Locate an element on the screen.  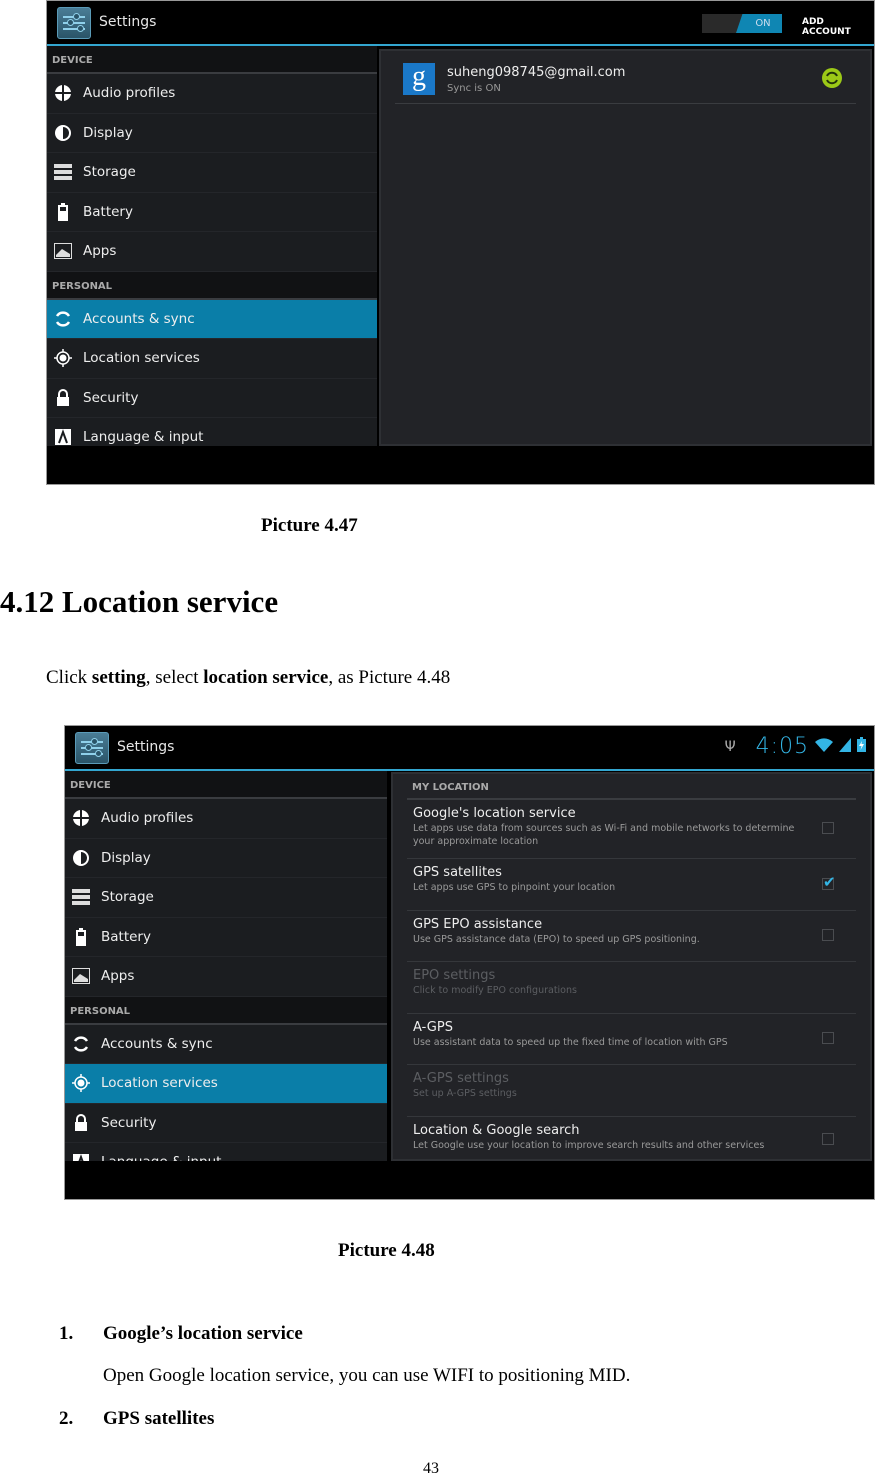
gps-satellites-checkbox: ✔ is located at coordinates (829, 882).